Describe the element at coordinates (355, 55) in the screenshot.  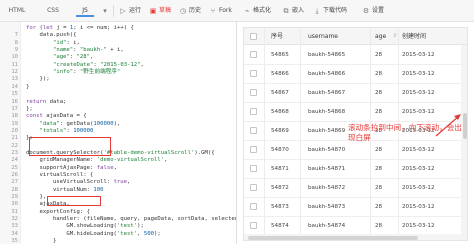
I see `table-row: 54865 baukh-54865 28 2015-03-12` at that location.